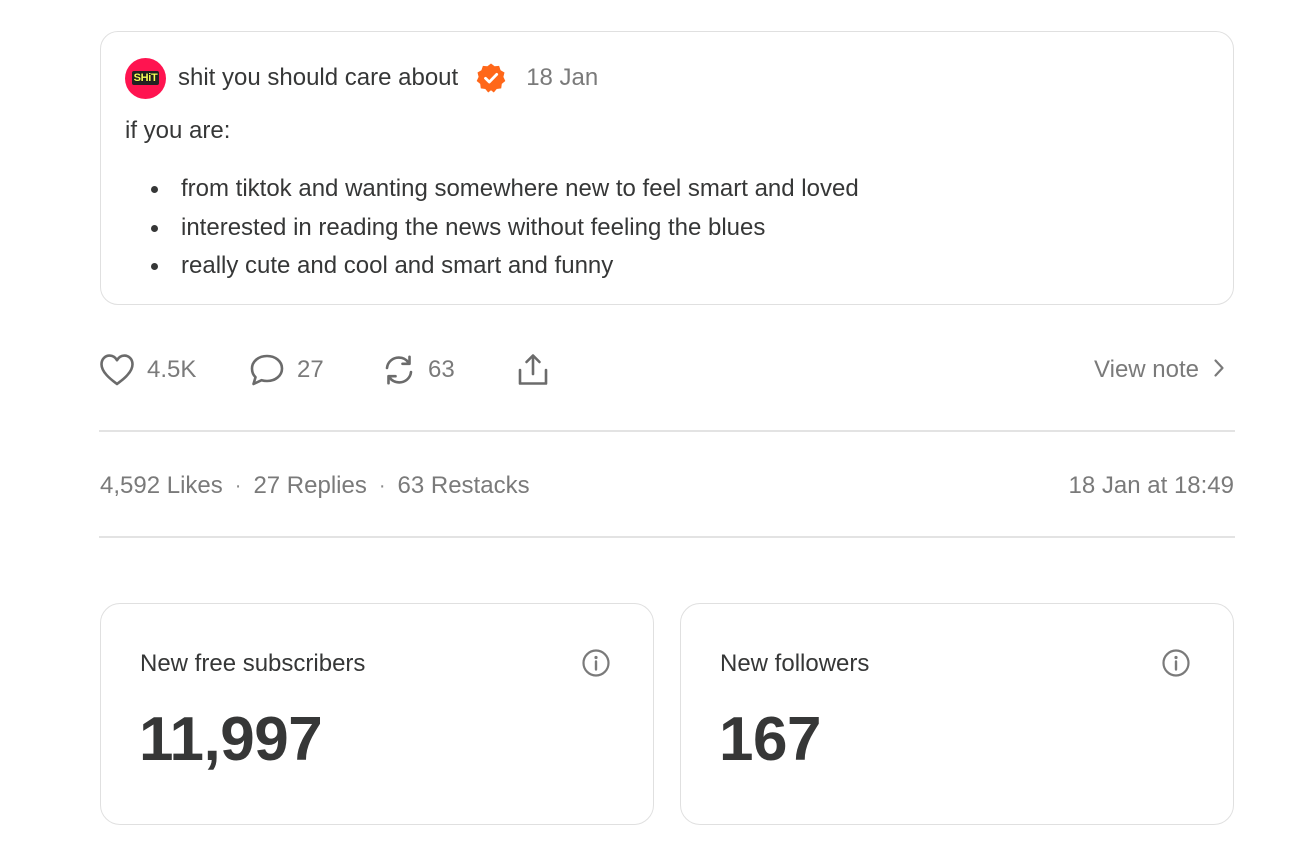  Describe the element at coordinates (441, 369) in the screenshot. I see `restack-count: 63` at that location.